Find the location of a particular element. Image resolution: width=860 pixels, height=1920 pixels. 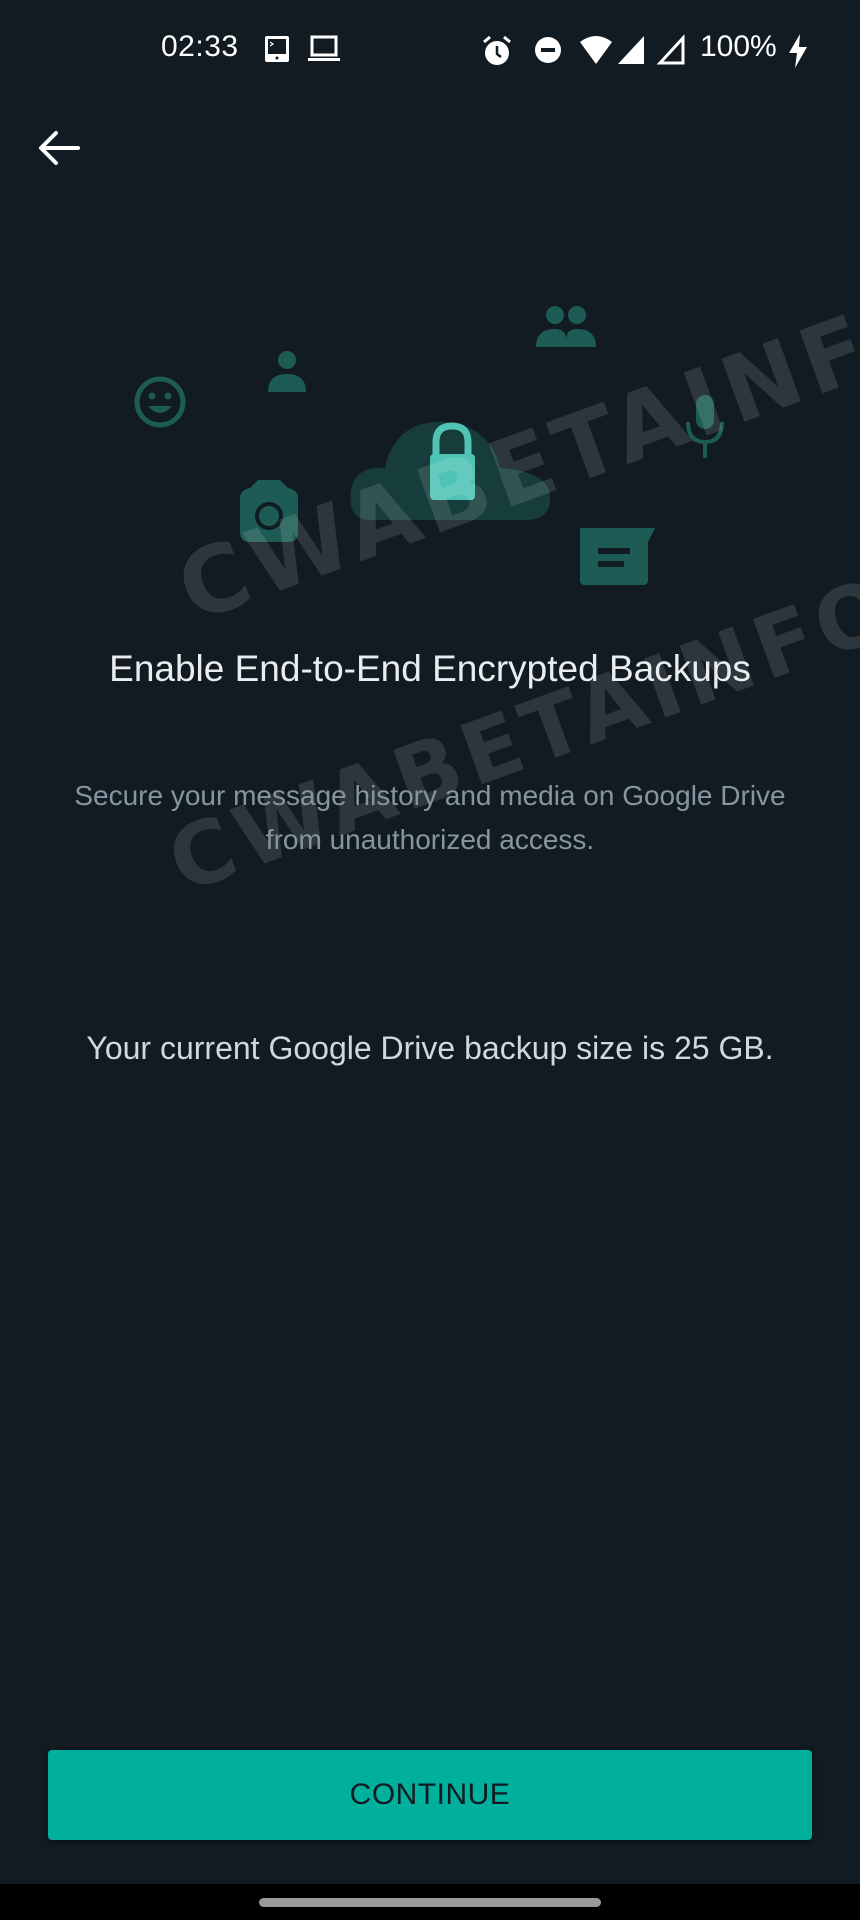

message-icon is located at coordinates (617, 556).